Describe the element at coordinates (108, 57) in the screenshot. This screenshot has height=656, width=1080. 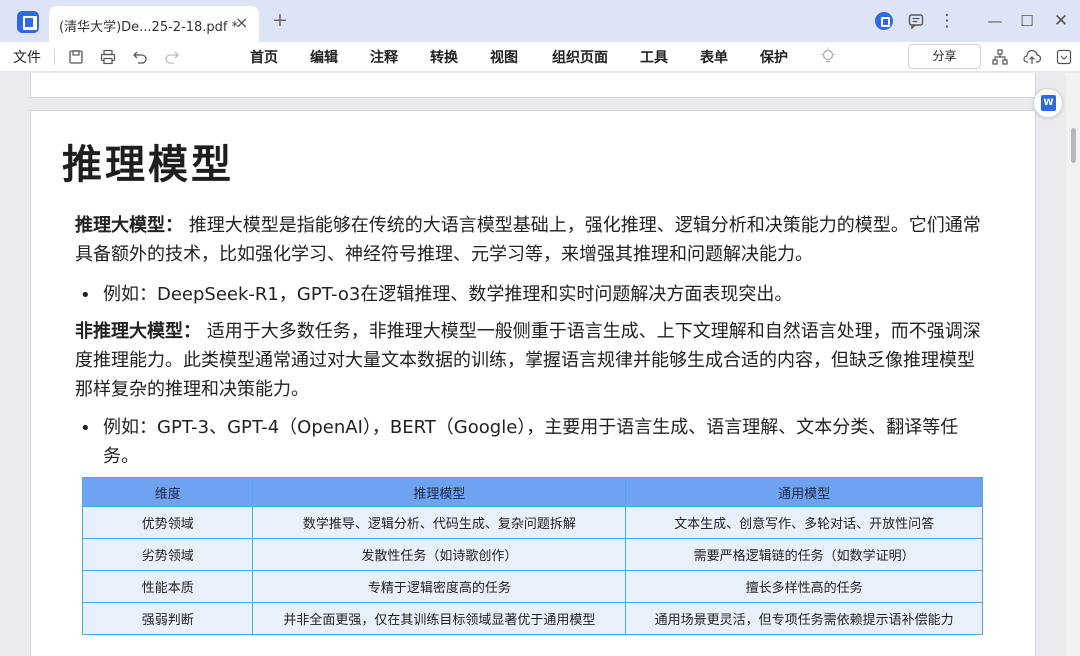
I see `print-icon` at that location.